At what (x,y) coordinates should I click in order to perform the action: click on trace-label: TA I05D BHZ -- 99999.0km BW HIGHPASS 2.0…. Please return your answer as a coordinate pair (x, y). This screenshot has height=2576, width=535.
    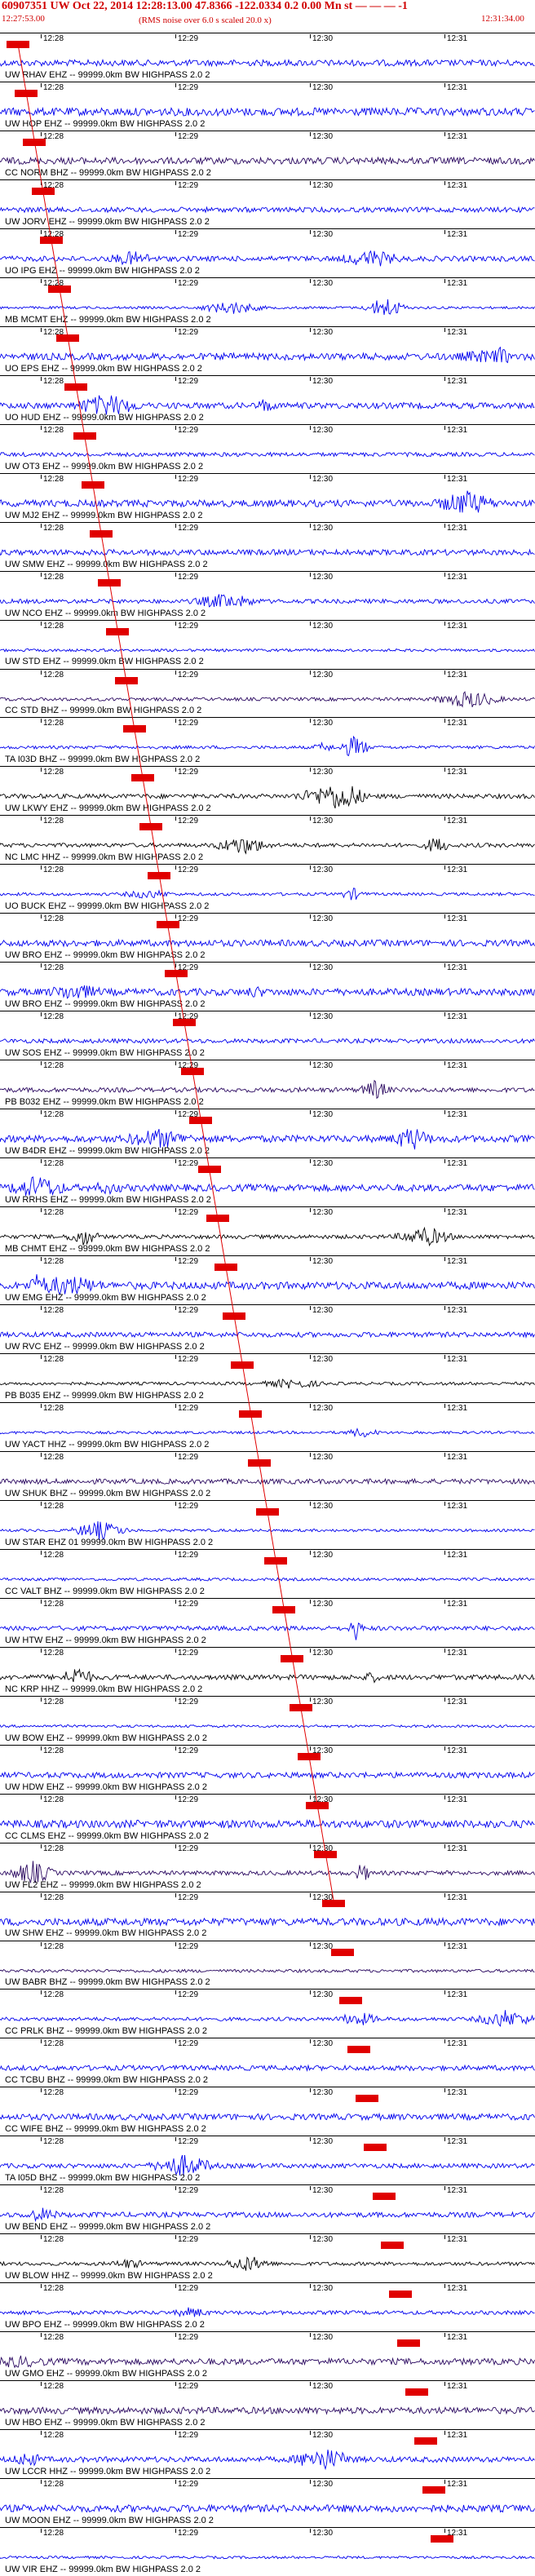
    Looking at the image, I should click on (103, 2178).